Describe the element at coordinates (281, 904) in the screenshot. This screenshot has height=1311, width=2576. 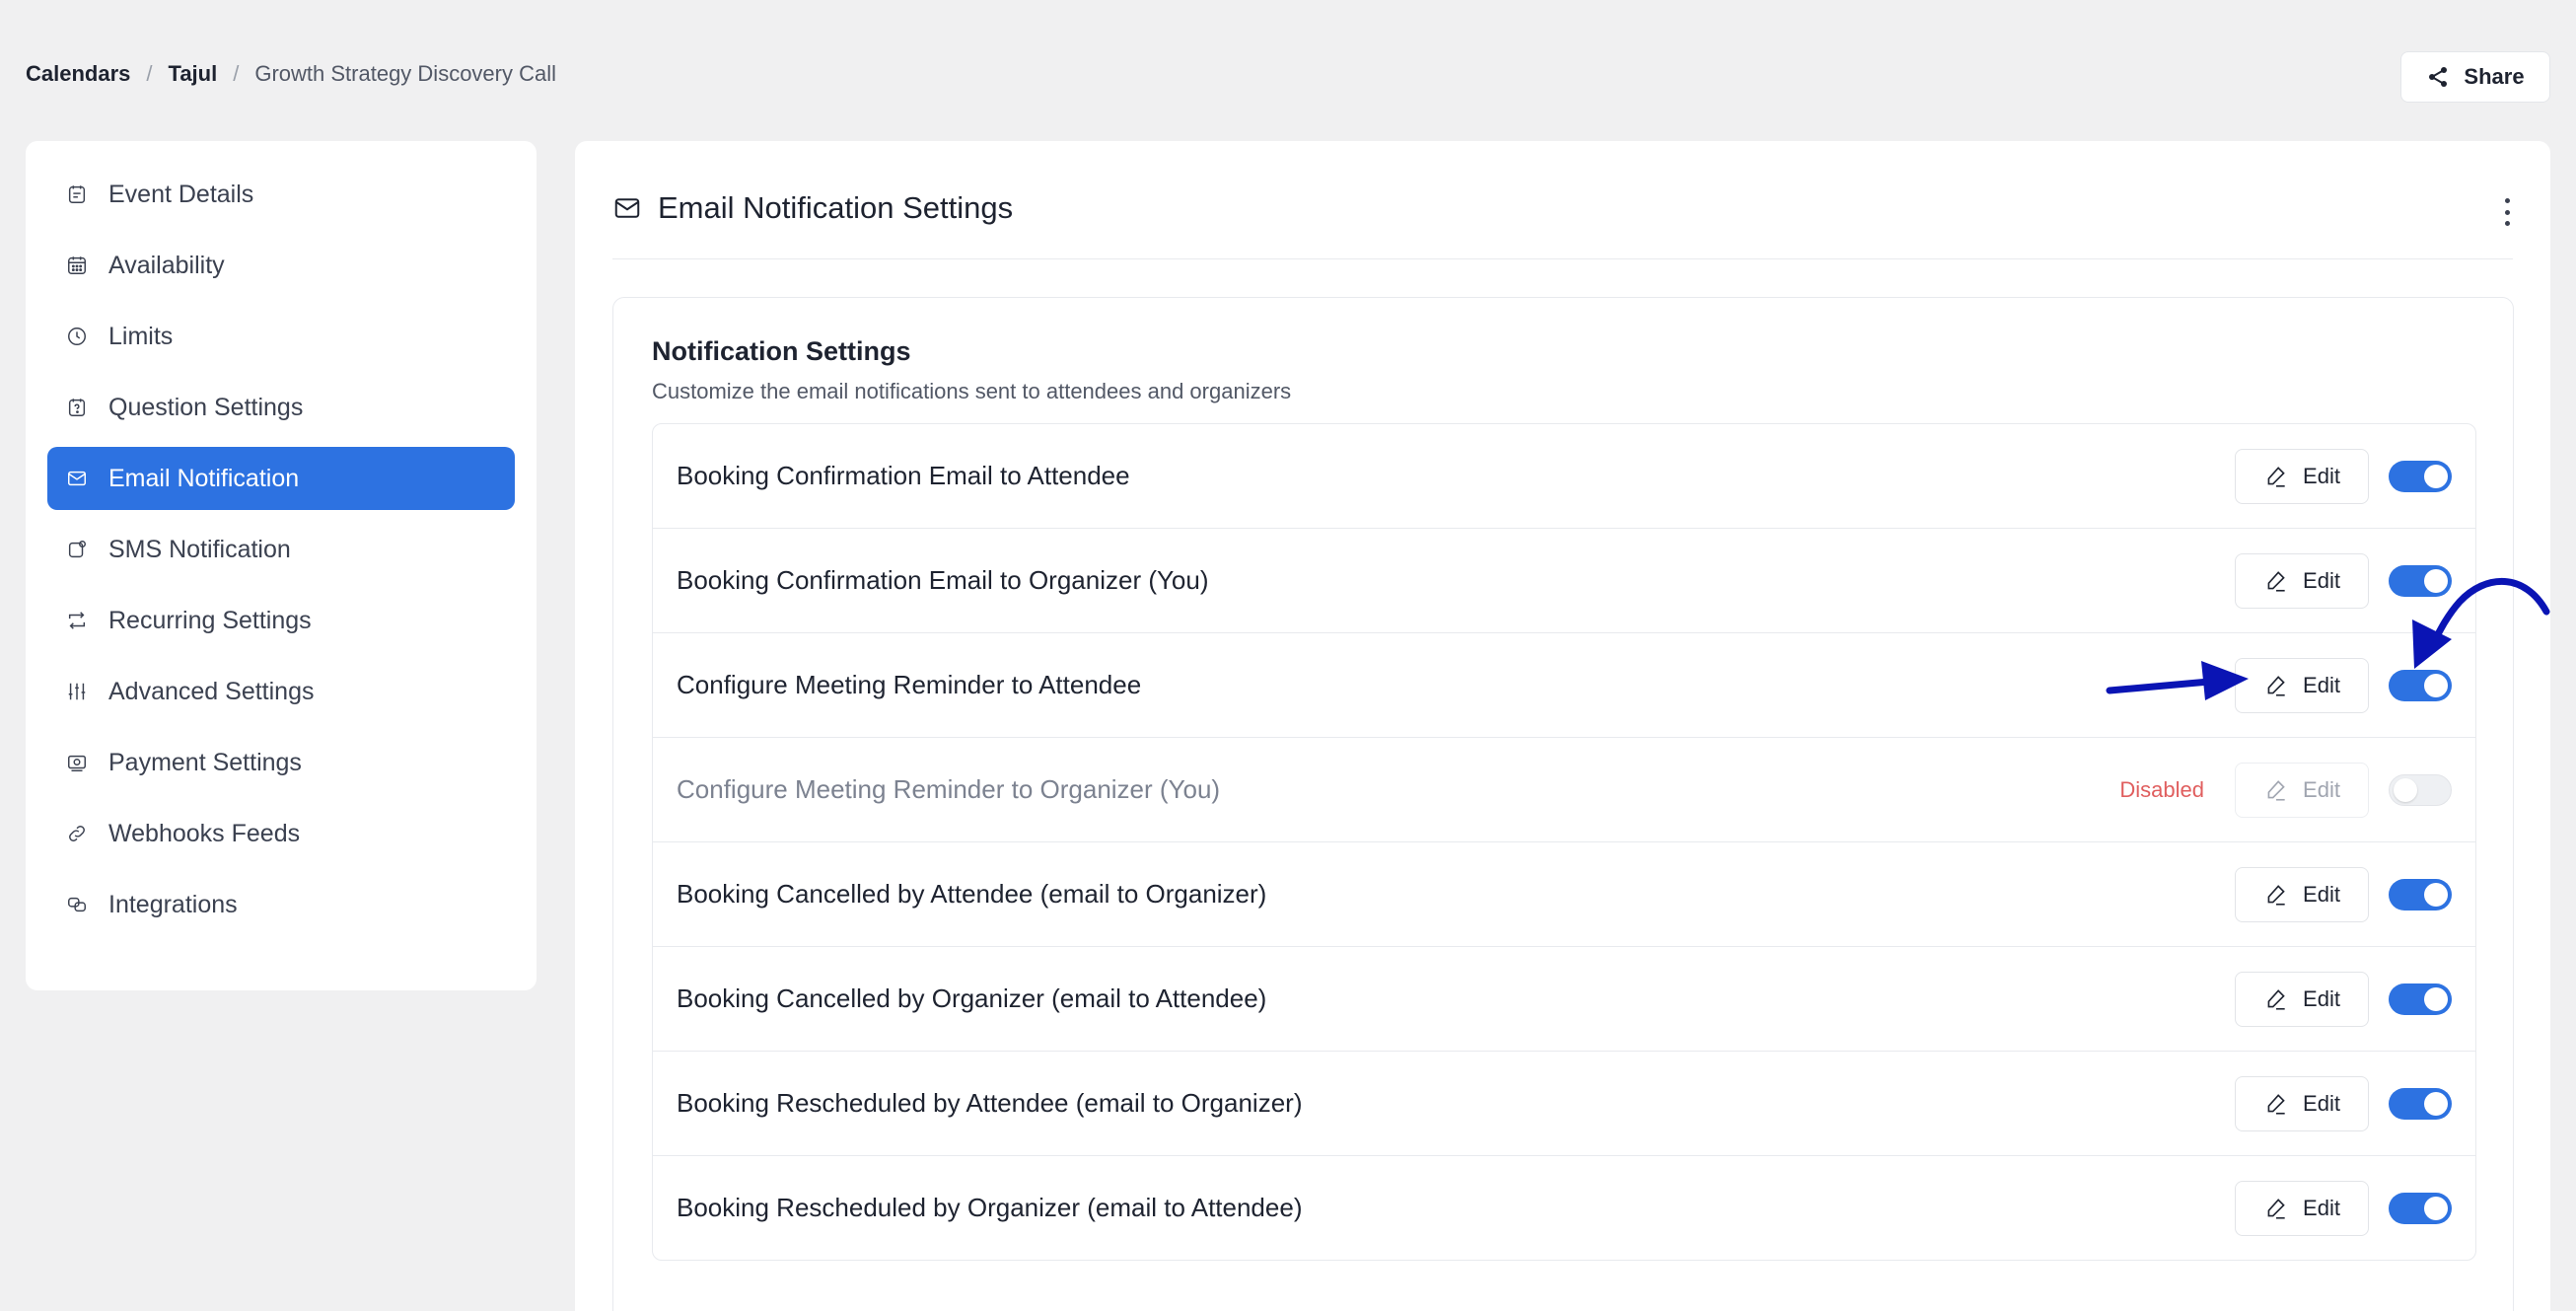
I see `sidebar-item-integrations: Integrations` at that location.